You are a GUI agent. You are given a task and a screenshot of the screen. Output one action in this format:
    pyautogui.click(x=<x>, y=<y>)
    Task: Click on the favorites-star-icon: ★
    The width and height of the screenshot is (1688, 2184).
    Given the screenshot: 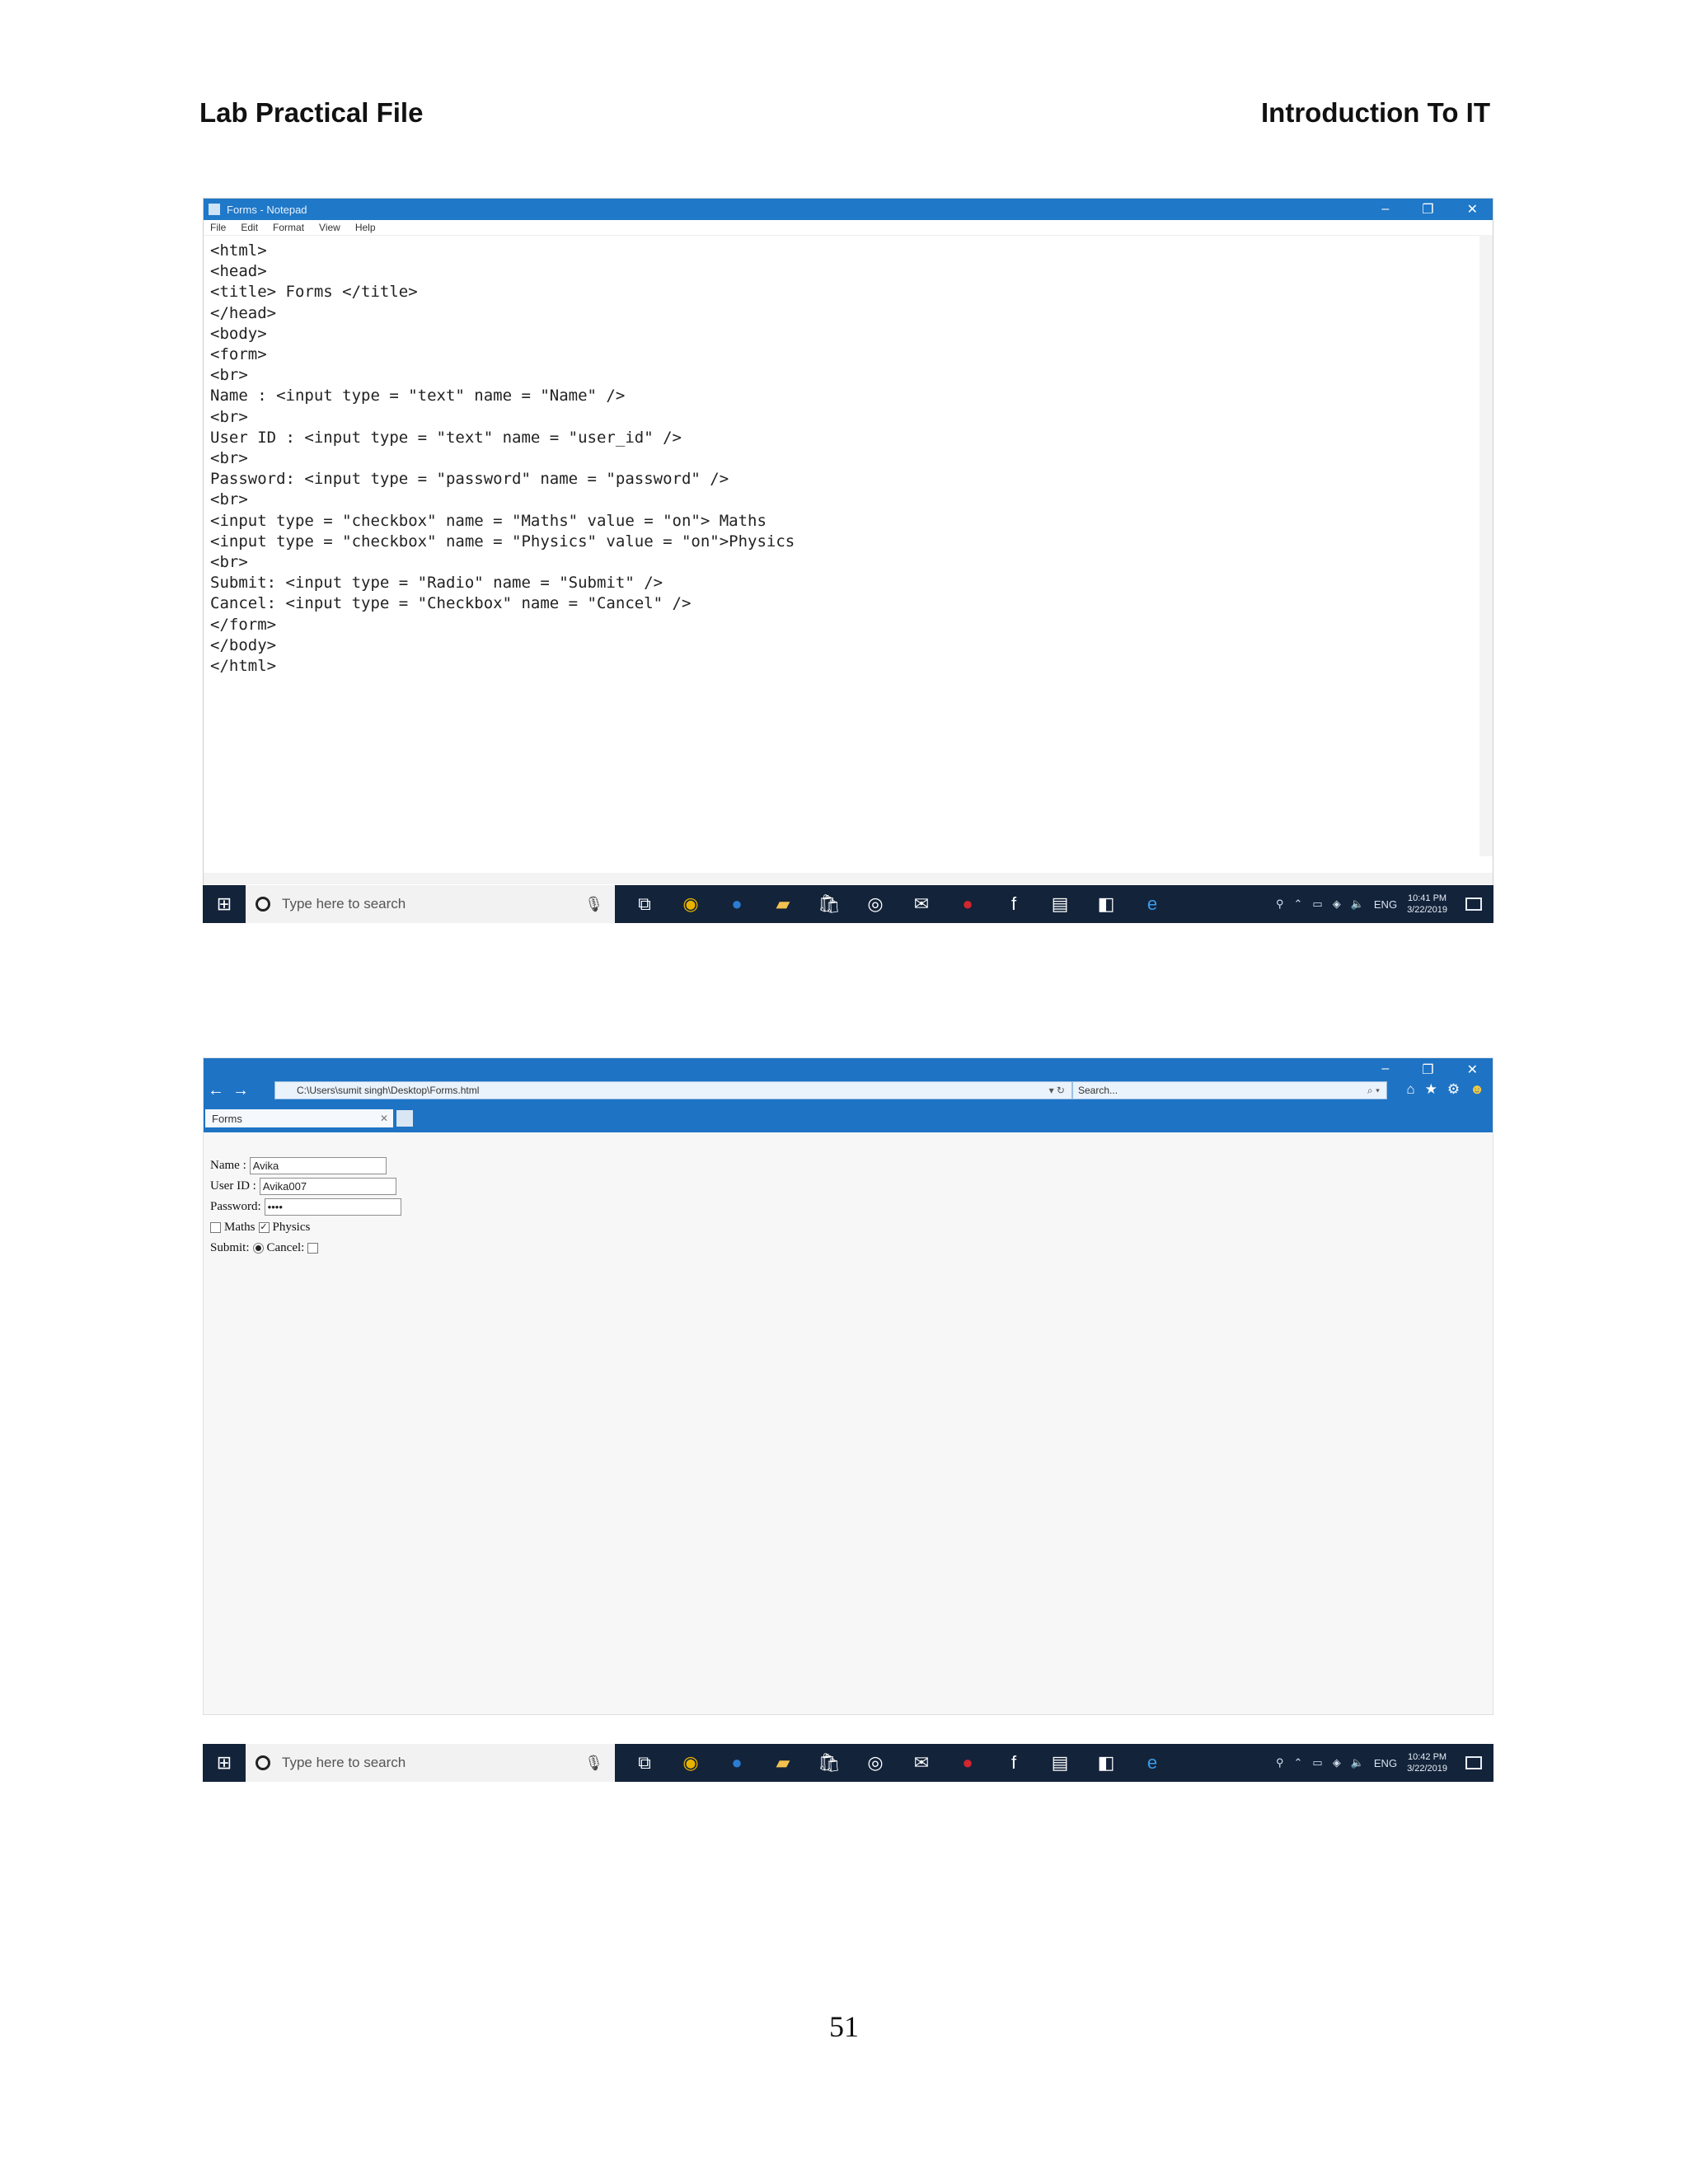 What is the action you would take?
    pyautogui.click(x=1431, y=1089)
    